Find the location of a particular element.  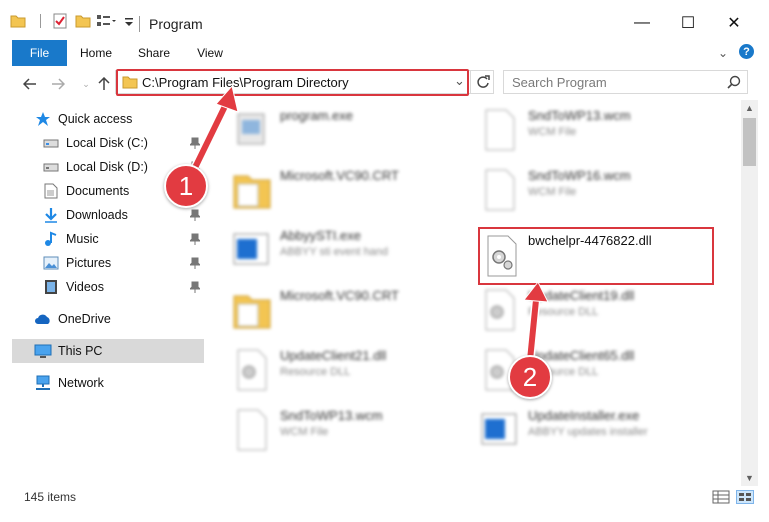

drive-icon is located at coordinates (51, 143).